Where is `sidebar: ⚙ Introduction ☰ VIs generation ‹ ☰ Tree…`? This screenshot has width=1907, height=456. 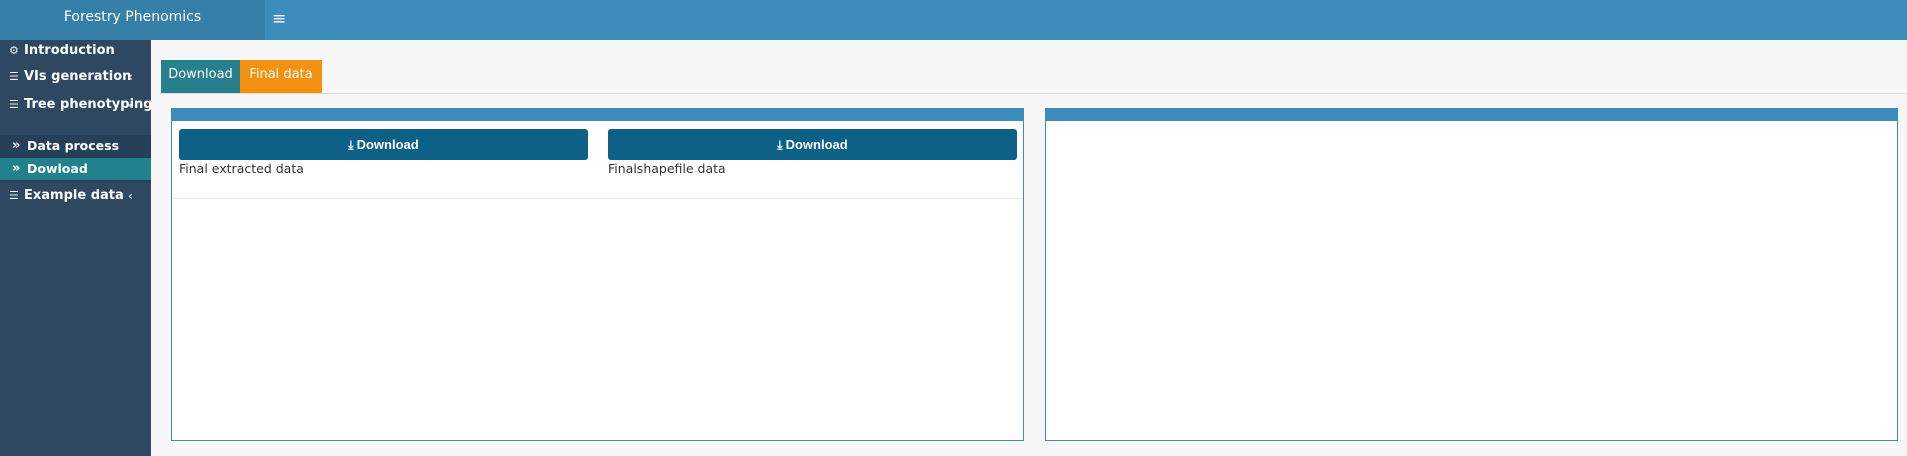 sidebar: ⚙ Introduction ☰ VIs generation ‹ ☰ Tree… is located at coordinates (76, 248).